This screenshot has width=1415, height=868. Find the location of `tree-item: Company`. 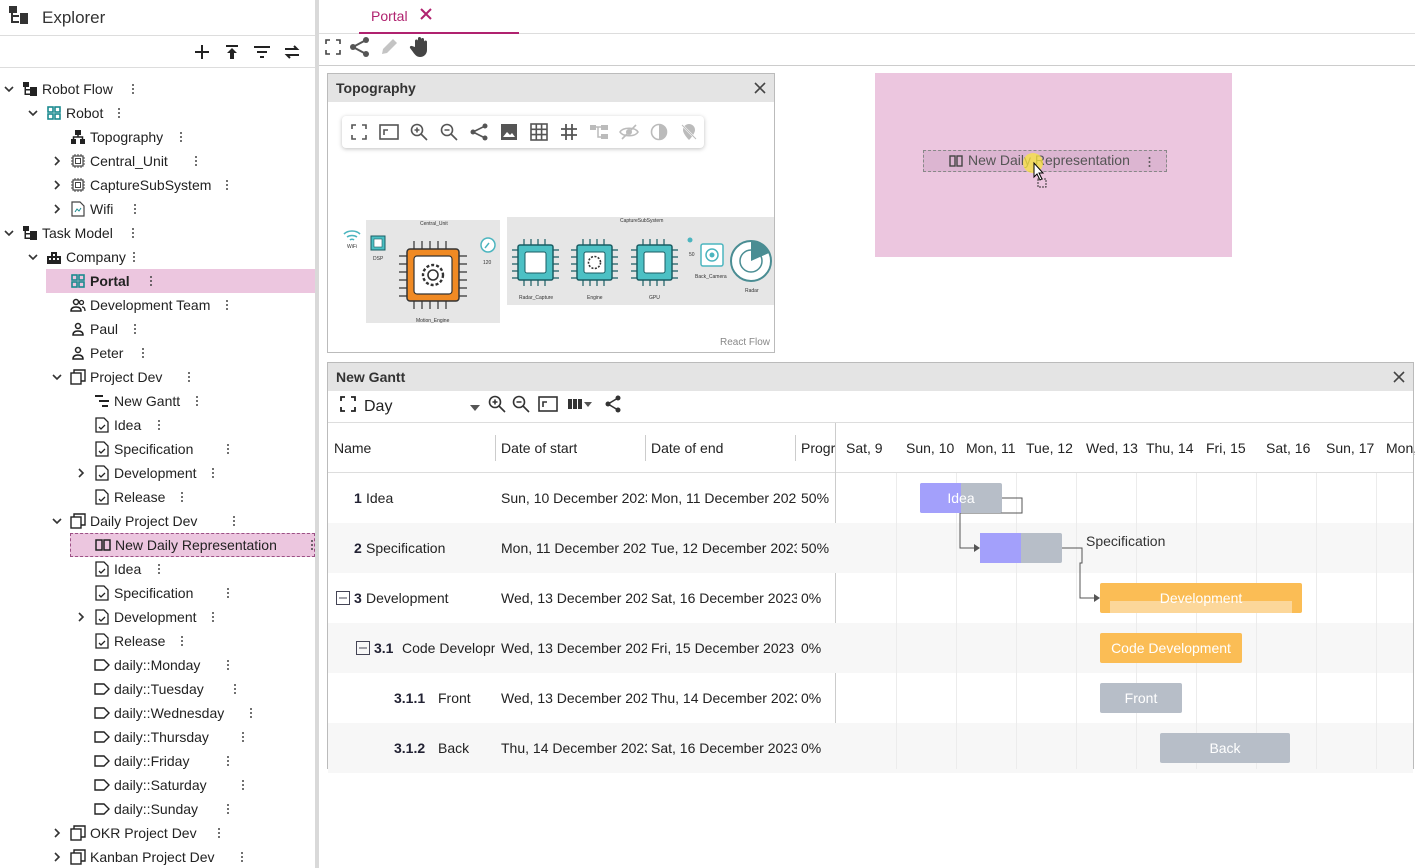

tree-item: Company is located at coordinates (157, 257).